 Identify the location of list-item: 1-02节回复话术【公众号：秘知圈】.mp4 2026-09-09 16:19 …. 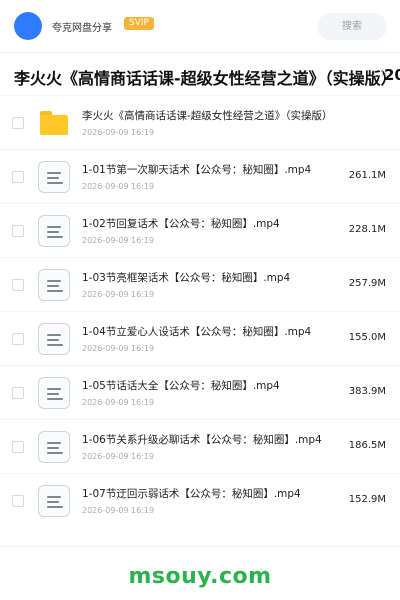
(200, 230).